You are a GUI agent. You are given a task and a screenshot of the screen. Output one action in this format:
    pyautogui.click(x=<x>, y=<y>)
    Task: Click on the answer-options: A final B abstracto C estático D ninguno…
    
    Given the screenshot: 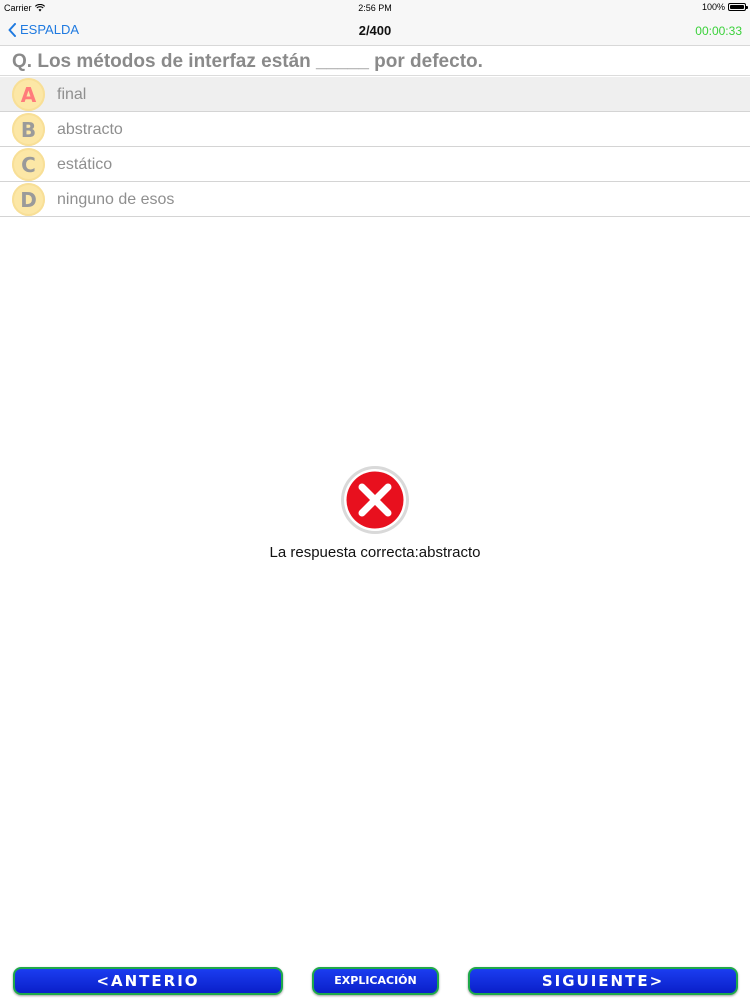 What is the action you would take?
    pyautogui.click(x=375, y=147)
    